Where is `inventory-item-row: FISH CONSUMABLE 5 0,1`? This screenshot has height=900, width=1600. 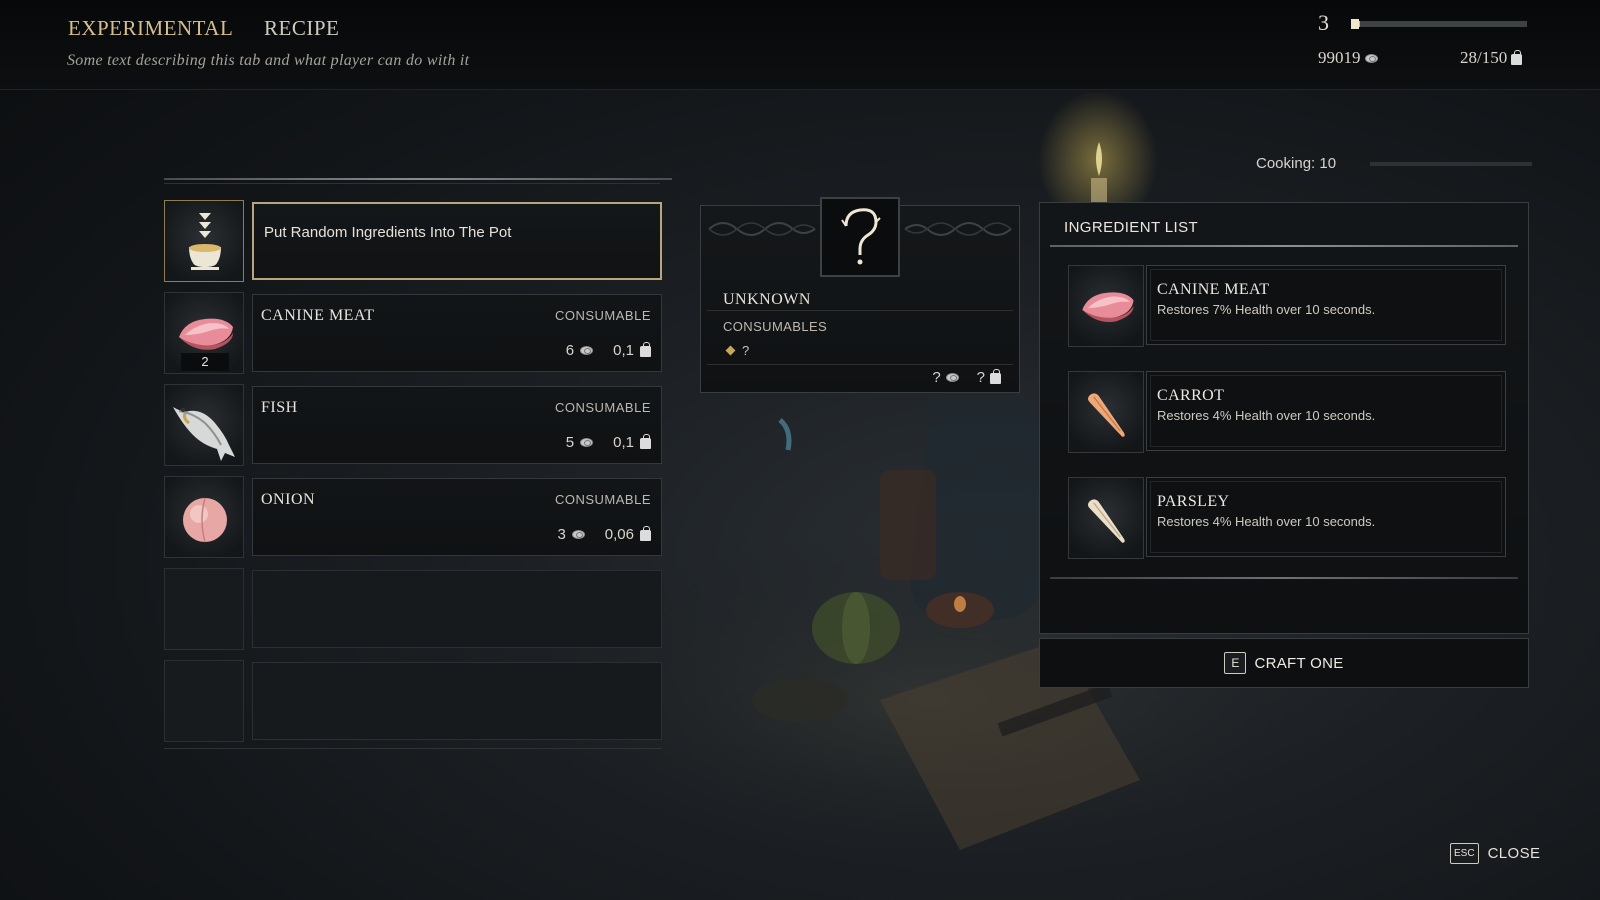 inventory-item-row: FISH CONSUMABLE 5 0,1 is located at coordinates (413, 425).